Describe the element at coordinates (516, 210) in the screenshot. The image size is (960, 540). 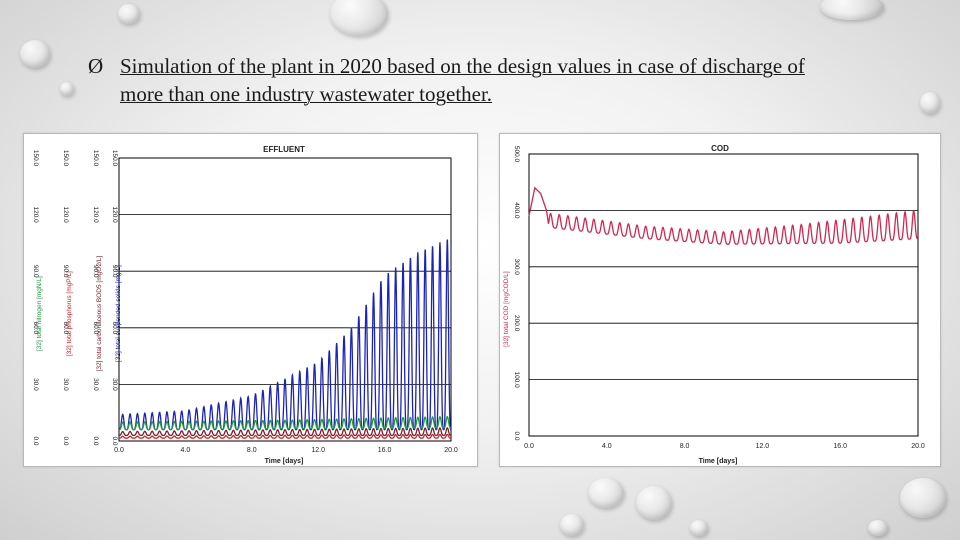
I see `y-tick-label: 400.0` at that location.